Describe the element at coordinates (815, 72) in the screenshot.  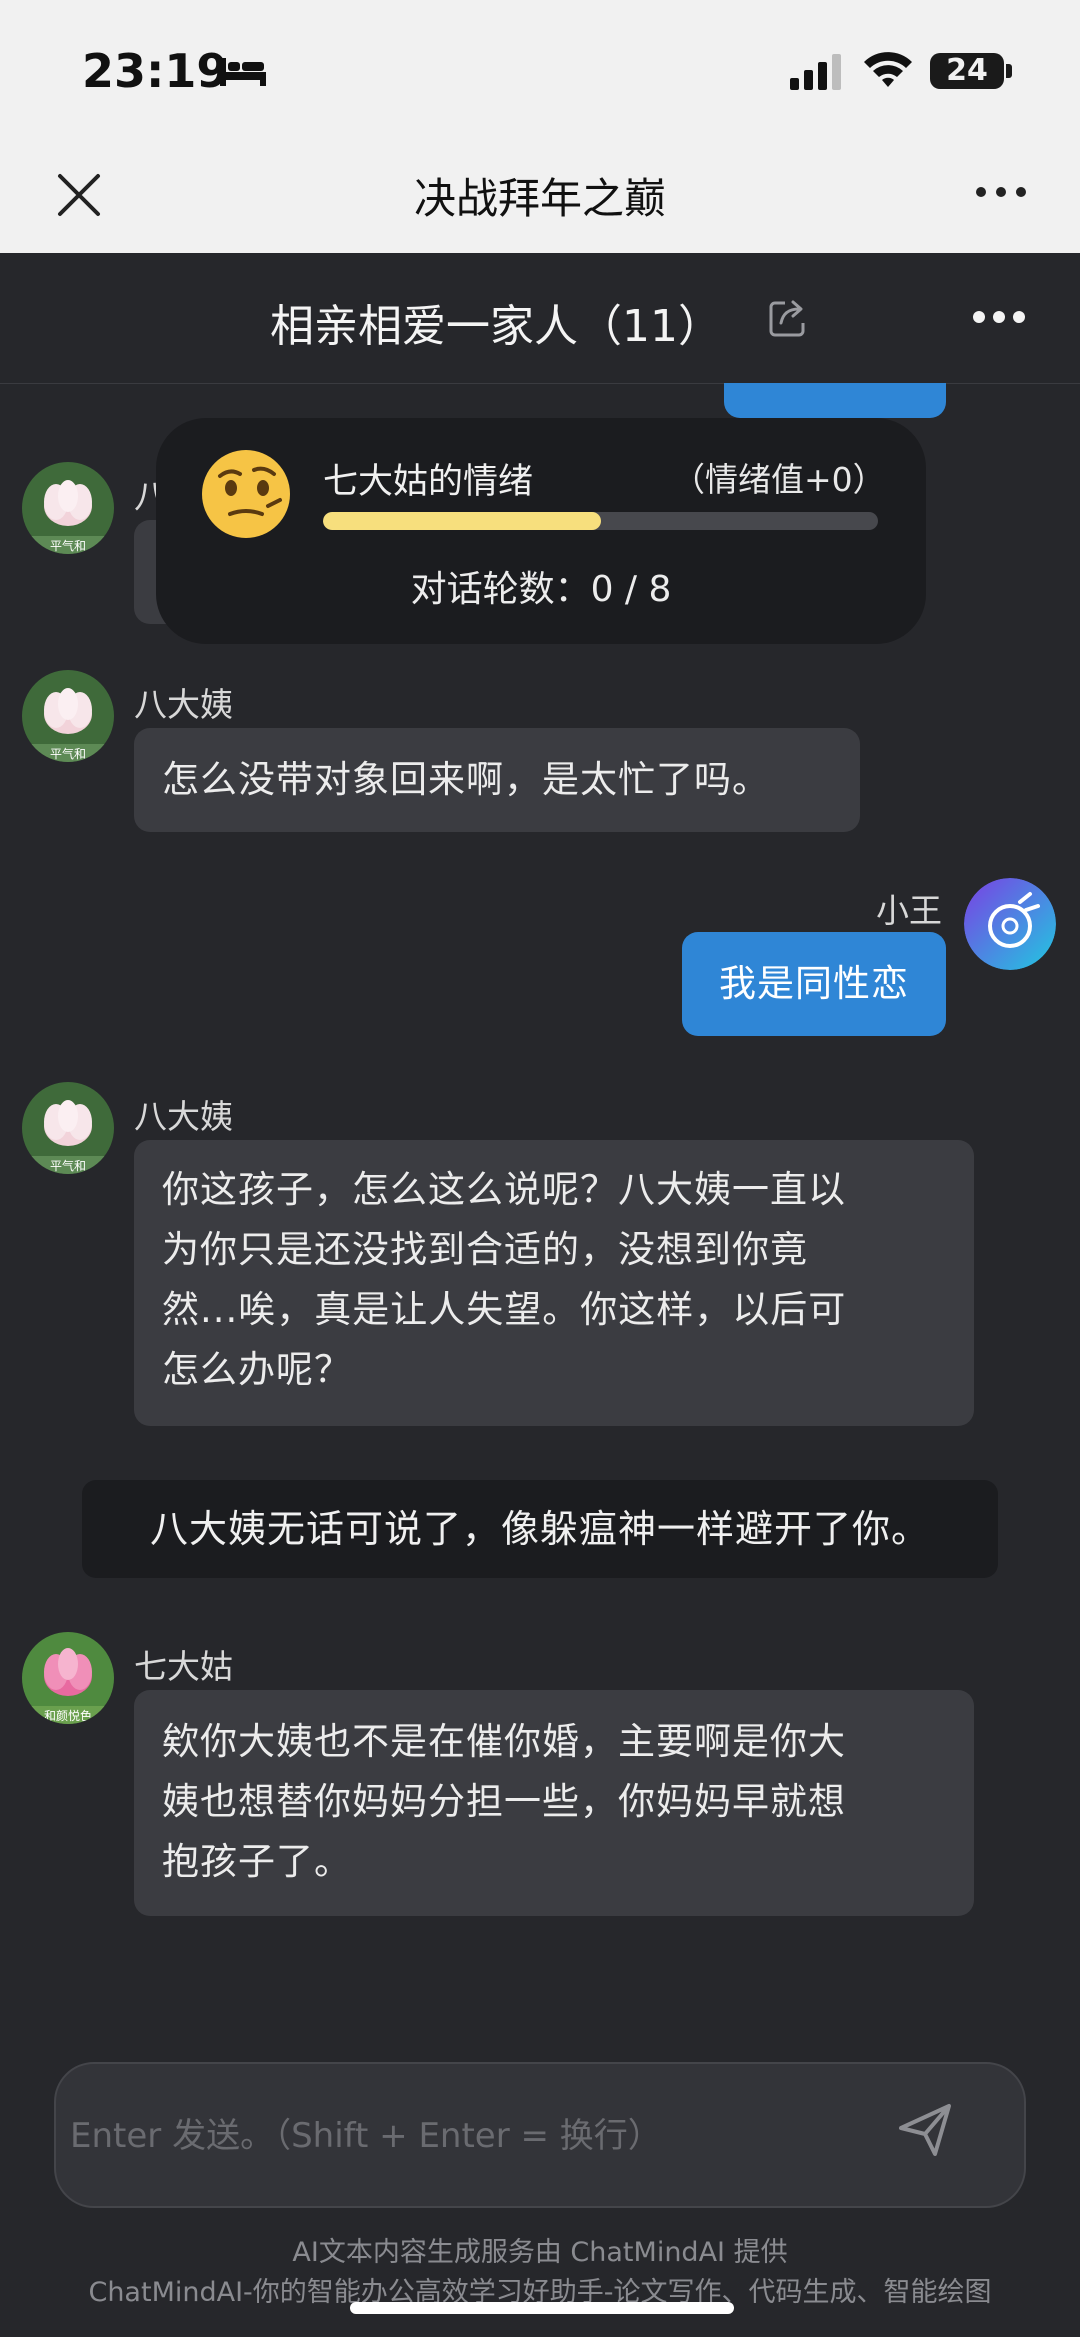
I see `cellular-signal-icon` at that location.